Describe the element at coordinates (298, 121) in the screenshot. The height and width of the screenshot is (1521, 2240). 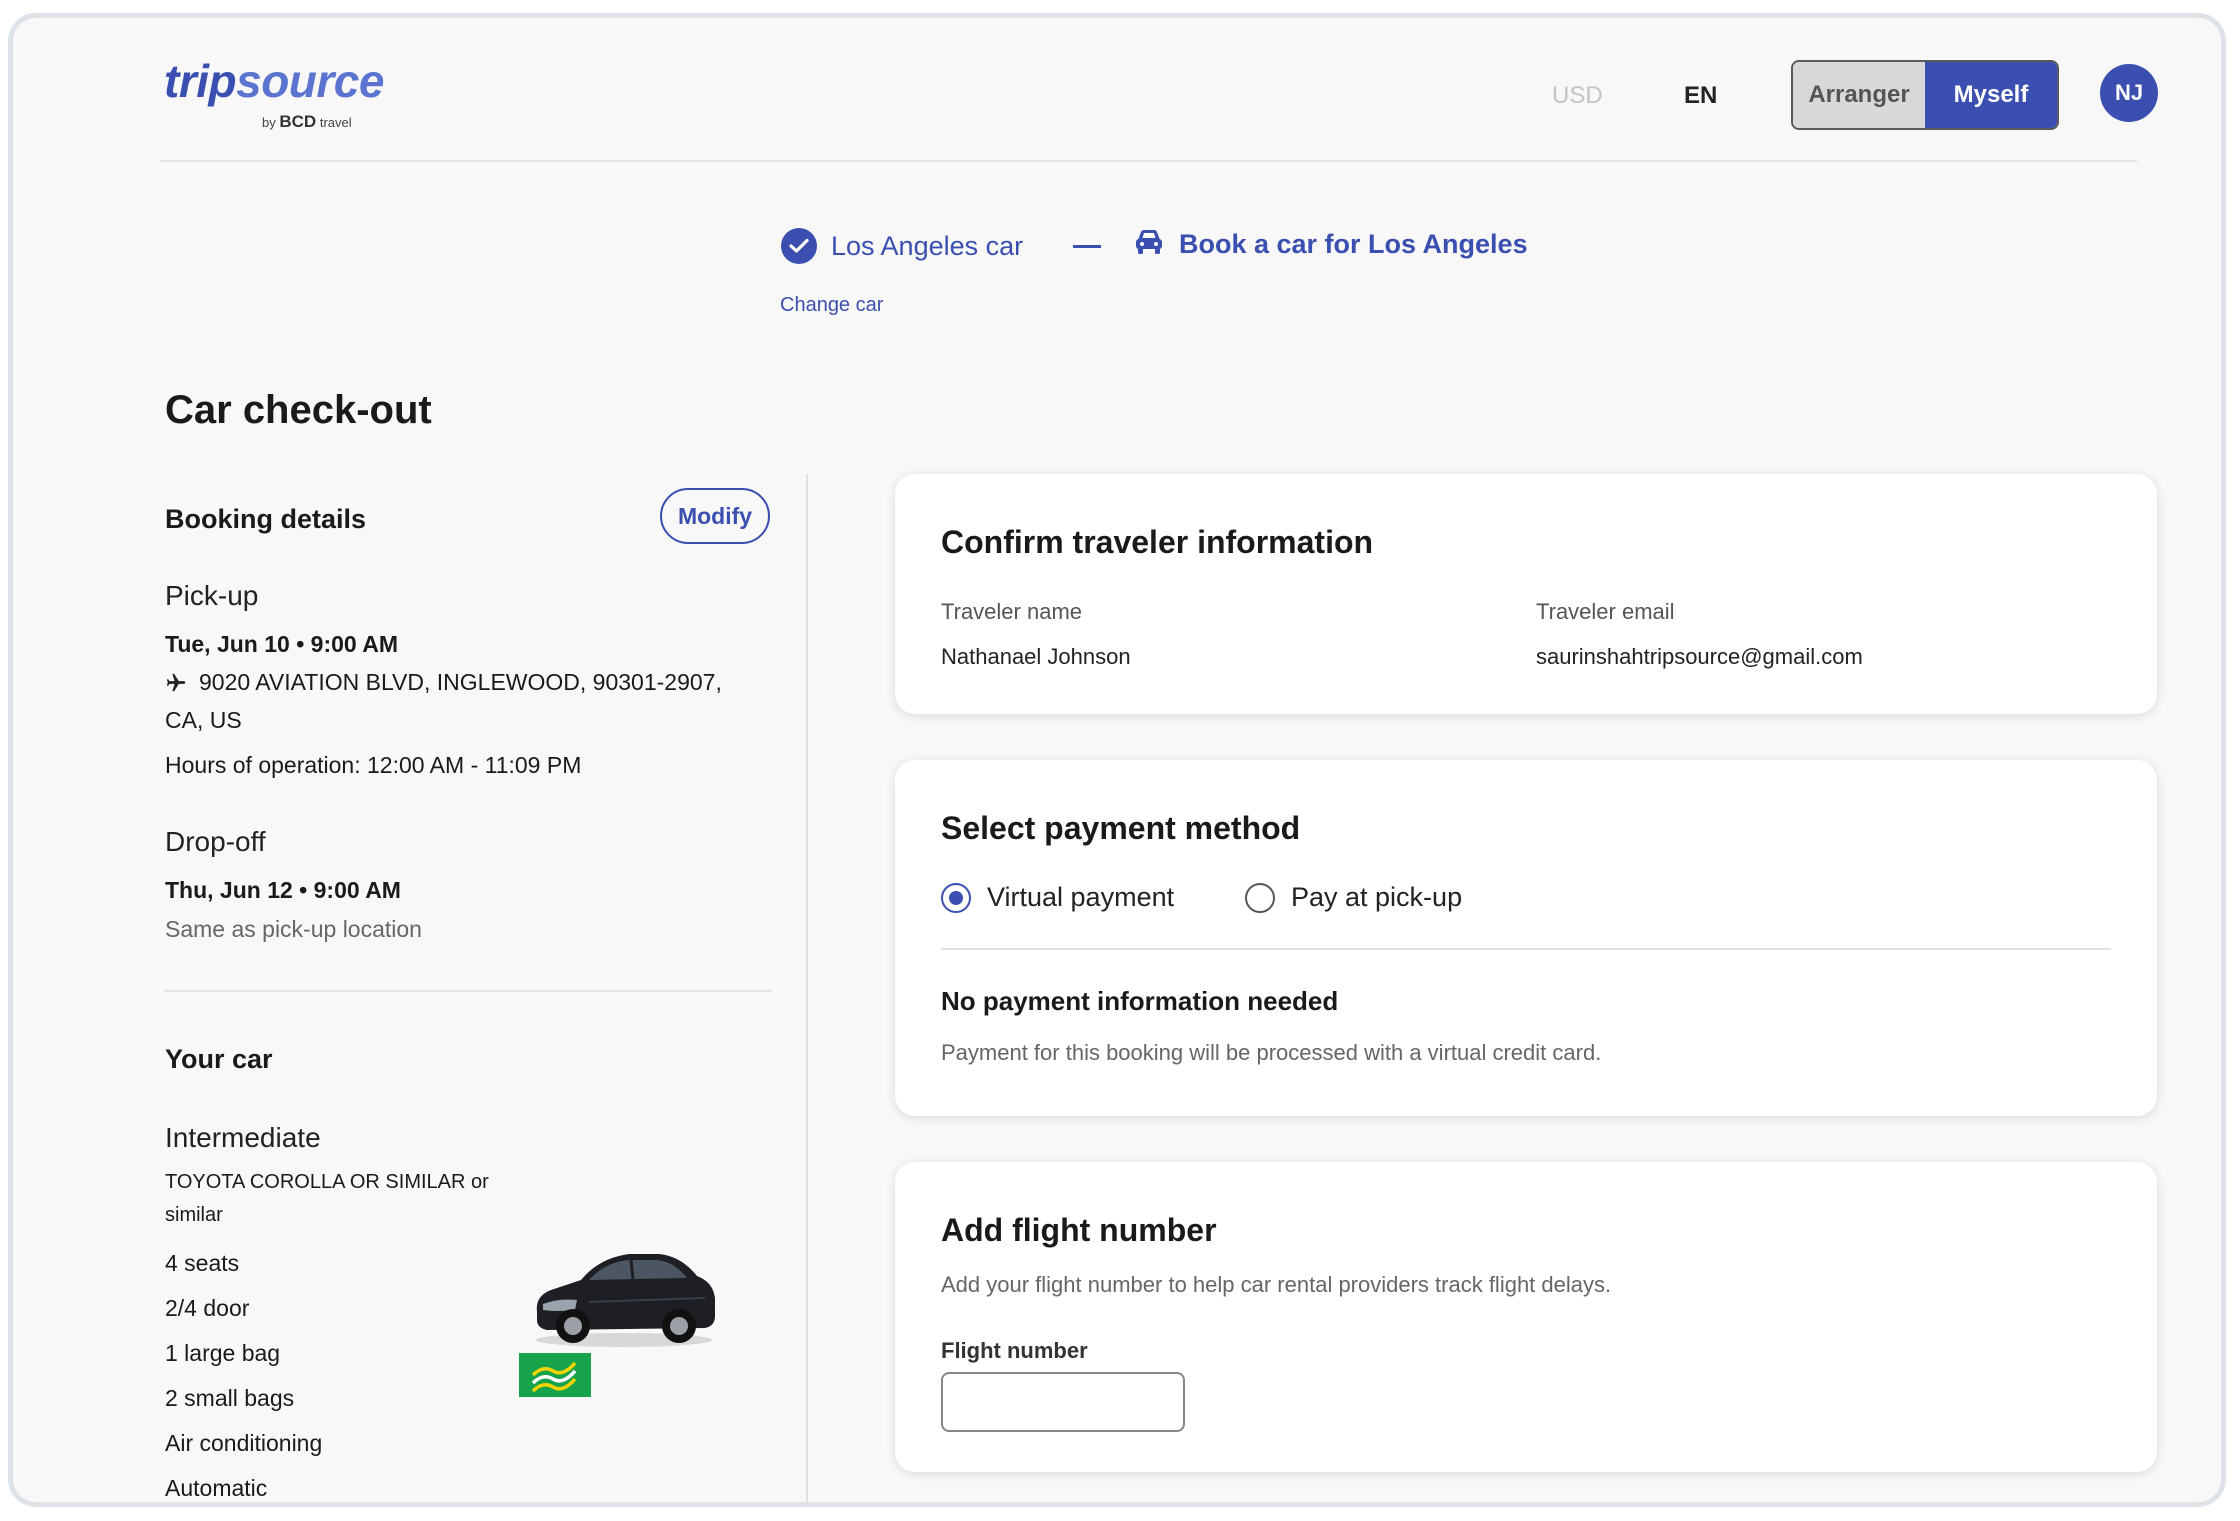
I see `logo-byline-brand: BCD` at that location.